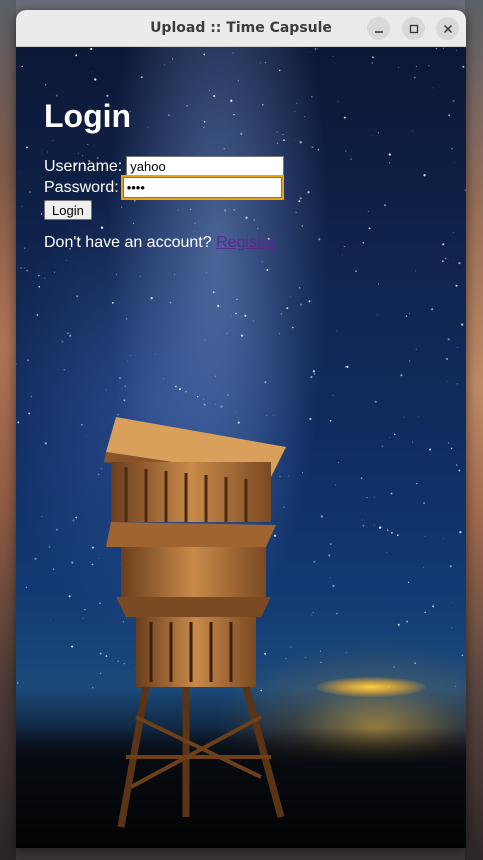  I want to click on title-bar: Upload :: Time Capsule, so click(241, 28).